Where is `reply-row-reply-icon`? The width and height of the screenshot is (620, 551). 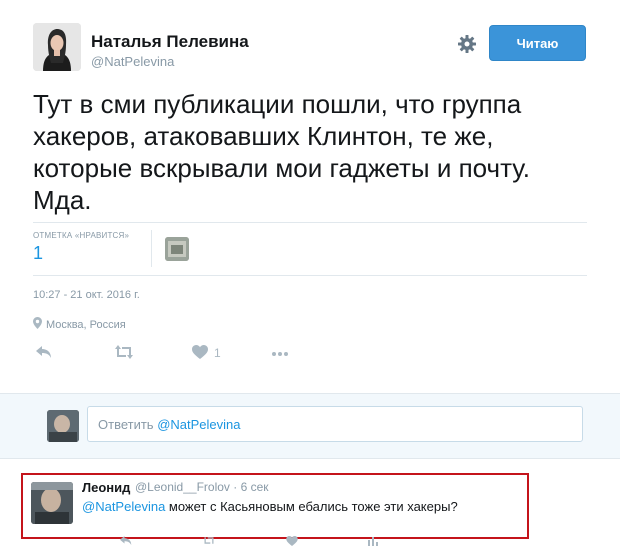
reply-row-reply-icon is located at coordinates (126, 541).